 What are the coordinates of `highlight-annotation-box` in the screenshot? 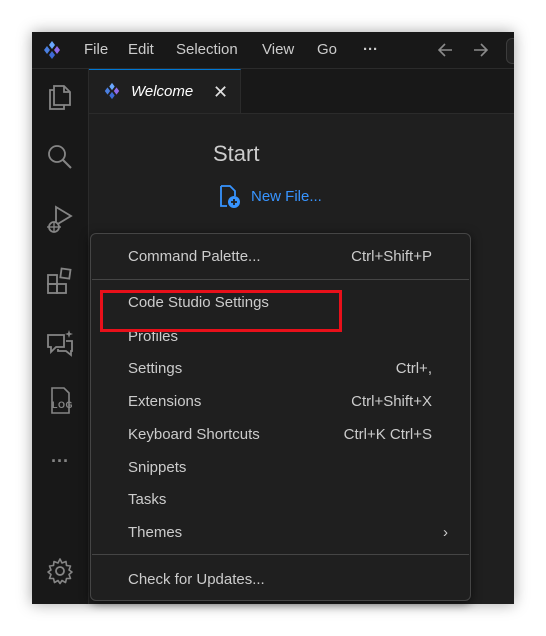 It's located at (221, 311).